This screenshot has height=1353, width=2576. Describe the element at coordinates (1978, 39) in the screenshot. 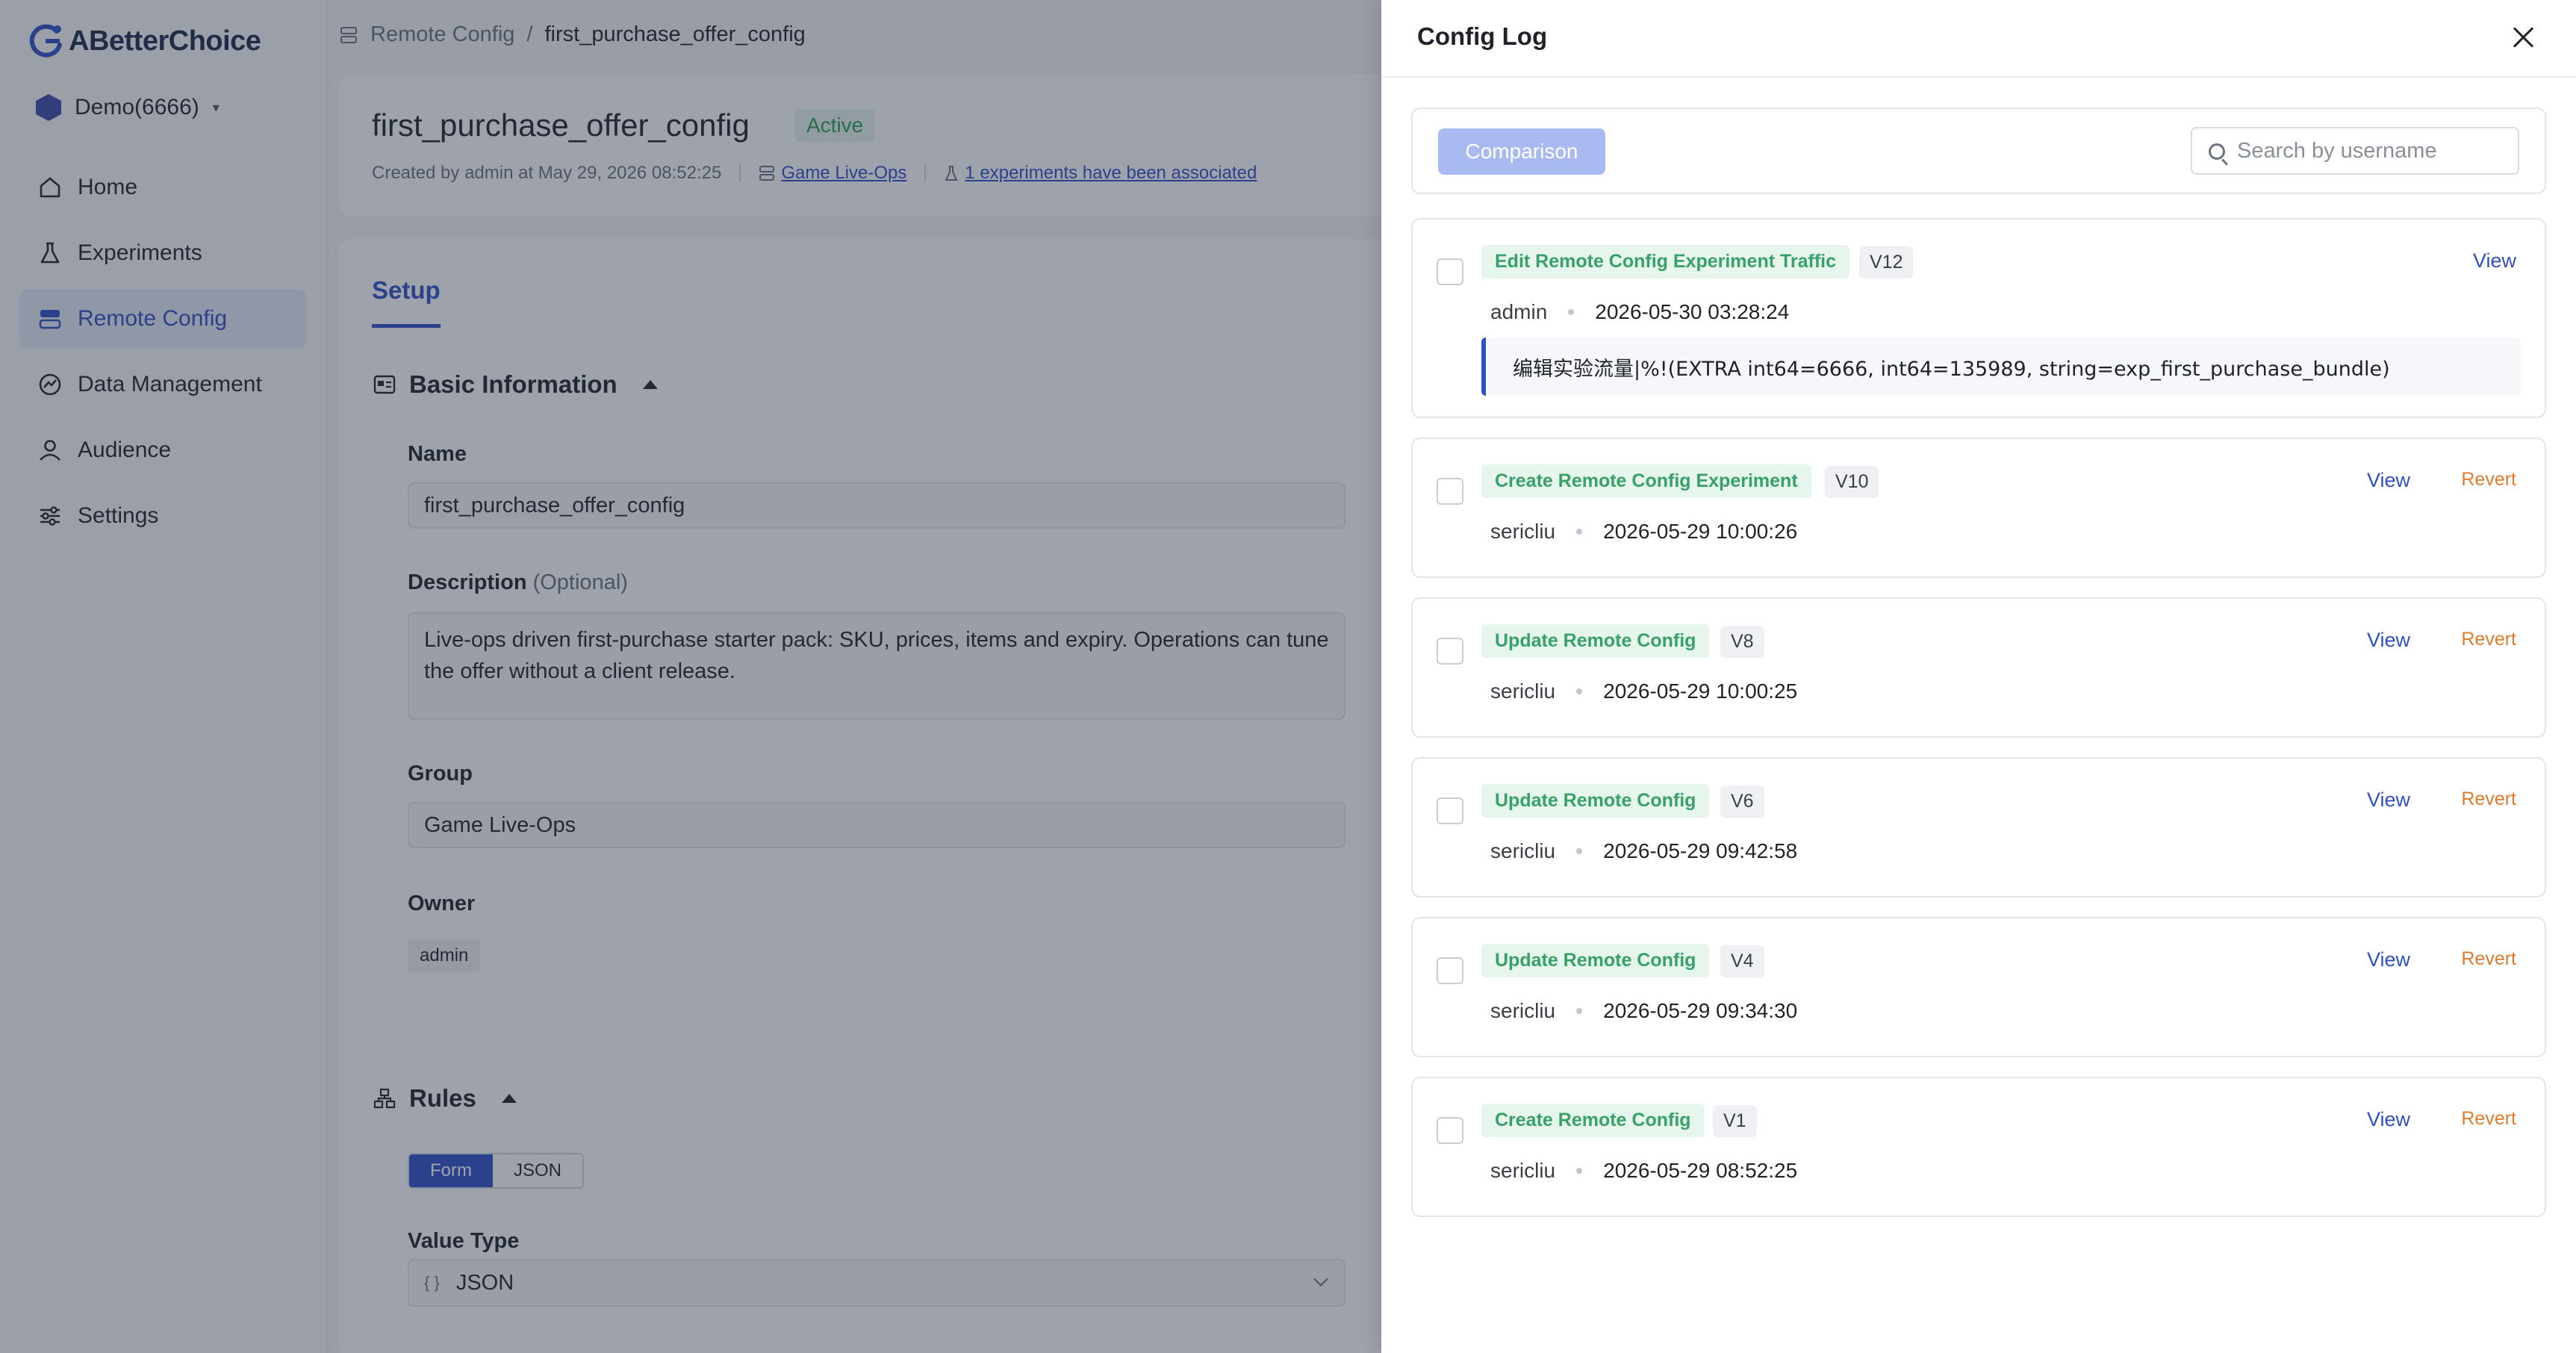

I see `drawer-header: Config Log` at that location.